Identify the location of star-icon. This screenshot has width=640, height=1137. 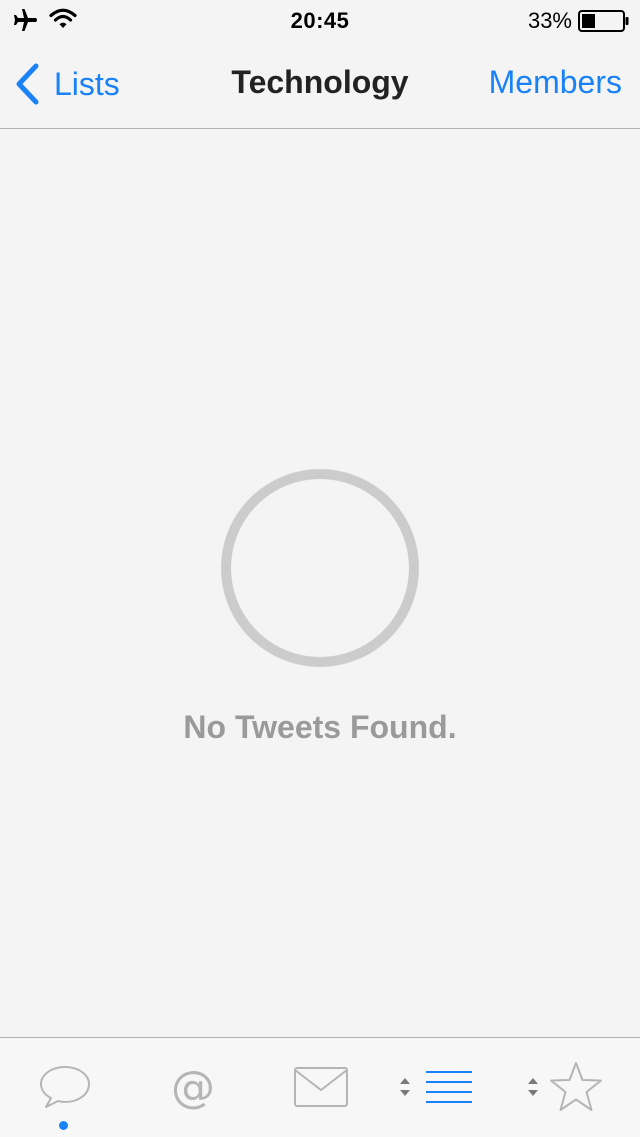
(576, 1086).